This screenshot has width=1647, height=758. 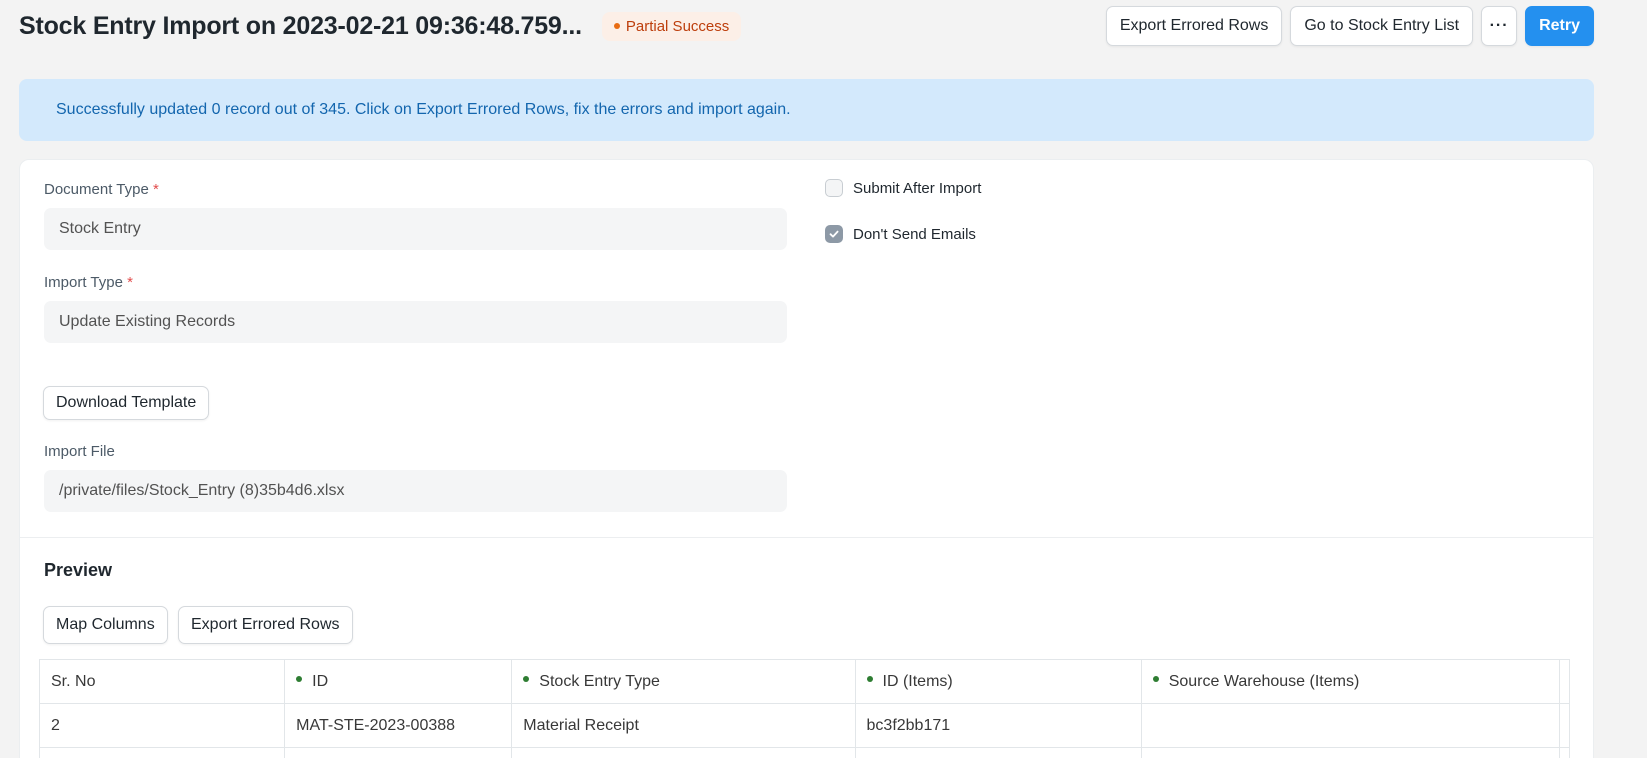 I want to click on status-label: Partial Success, so click(x=677, y=26).